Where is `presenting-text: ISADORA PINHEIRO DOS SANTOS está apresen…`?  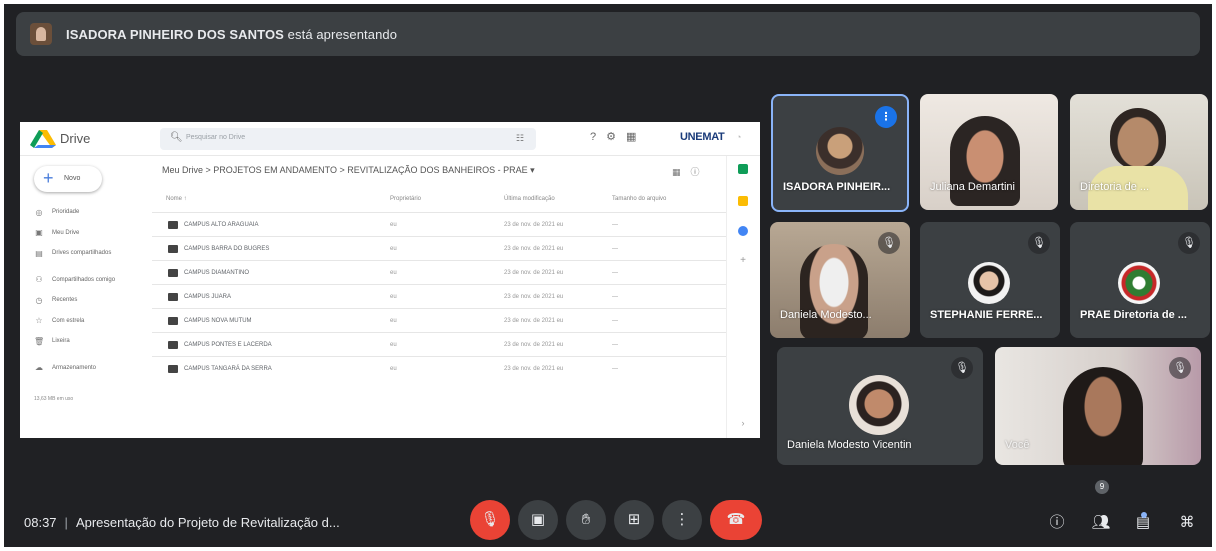 presenting-text: ISADORA PINHEIRO DOS SANTOS está apresen… is located at coordinates (231, 34).